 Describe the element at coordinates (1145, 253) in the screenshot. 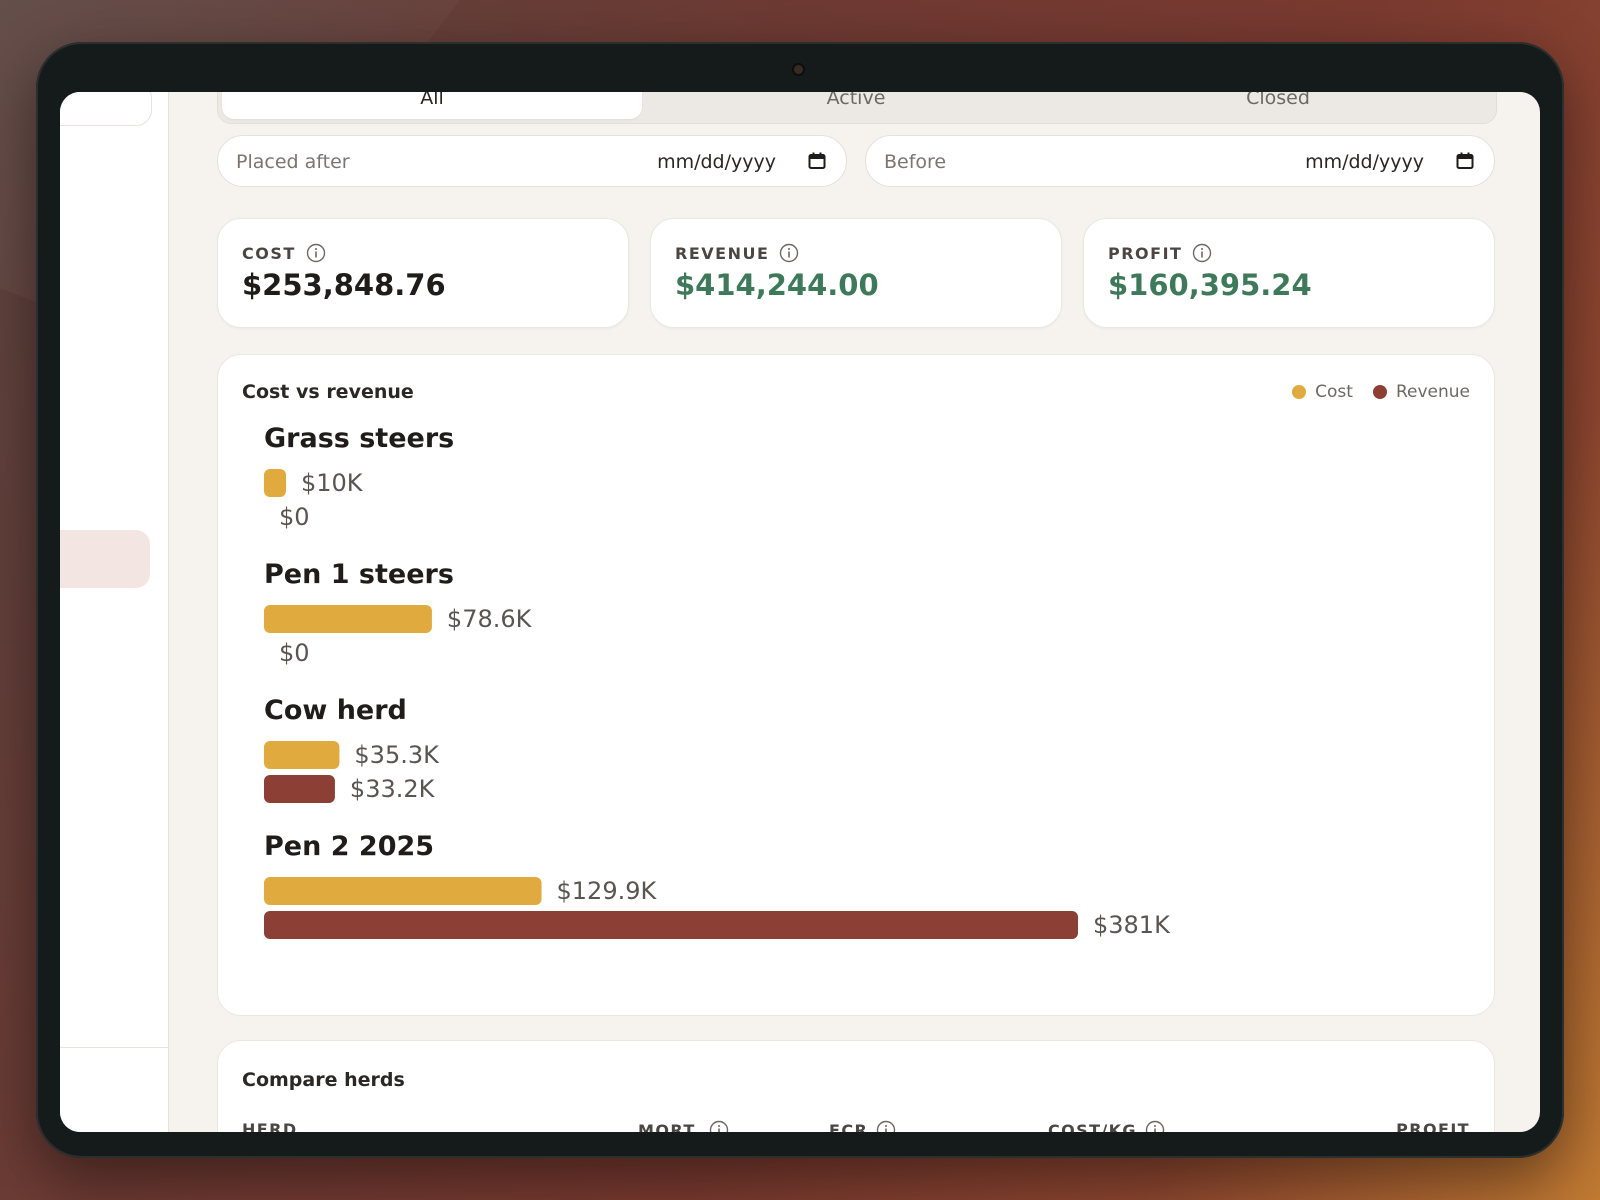

I see `profit-label: PROFIT` at that location.